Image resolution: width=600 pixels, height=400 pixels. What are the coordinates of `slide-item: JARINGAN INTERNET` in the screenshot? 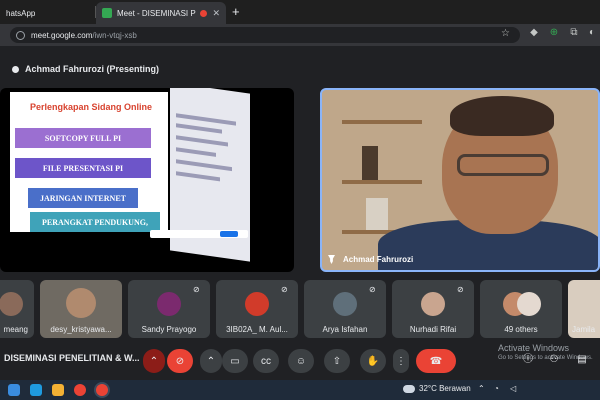 It's located at (83, 198).